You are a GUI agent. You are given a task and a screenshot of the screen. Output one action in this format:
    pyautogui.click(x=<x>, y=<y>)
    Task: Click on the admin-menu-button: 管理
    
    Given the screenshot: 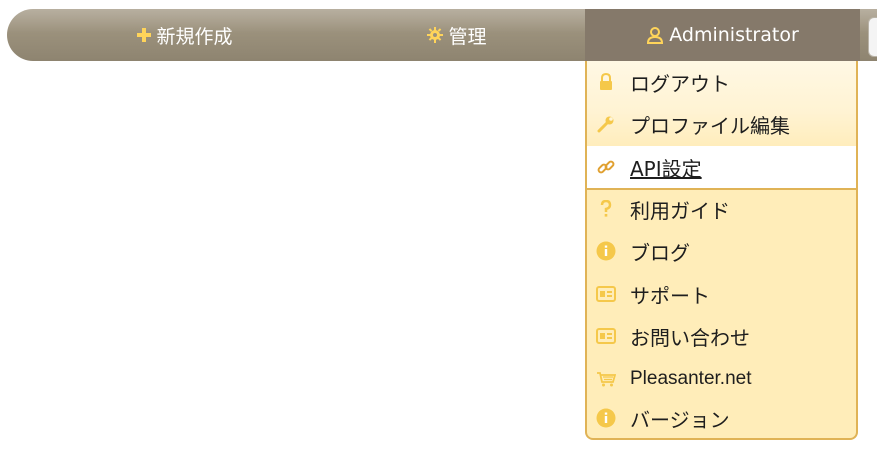 What is the action you would take?
    pyautogui.click(x=457, y=35)
    